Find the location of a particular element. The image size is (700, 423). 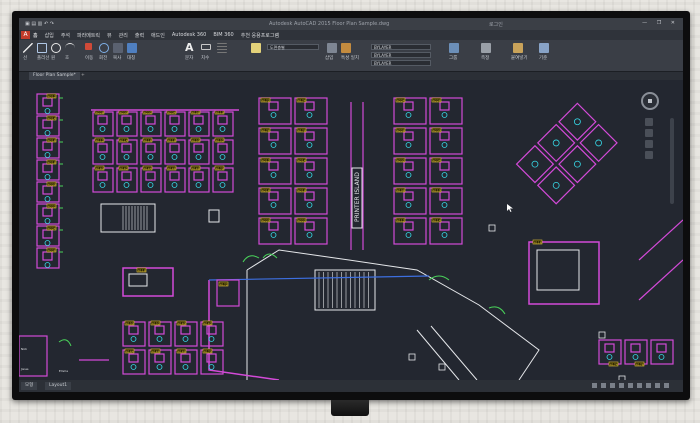

layer-dropdown: 도면층별 is located at coordinates (293, 47).